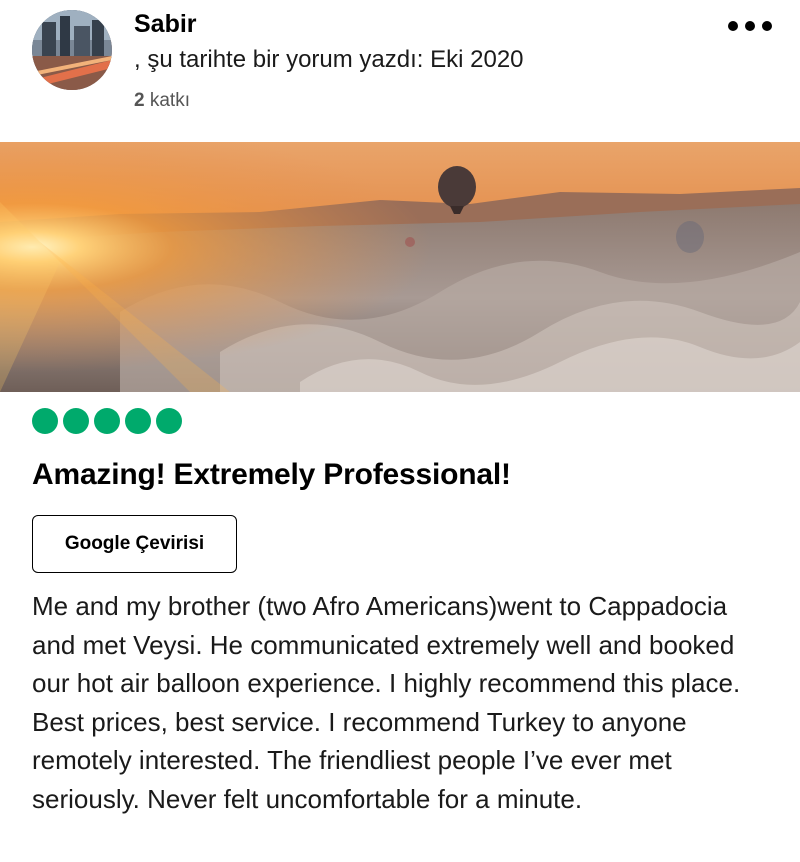  I want to click on contributions-label: katkı, so click(169, 100).